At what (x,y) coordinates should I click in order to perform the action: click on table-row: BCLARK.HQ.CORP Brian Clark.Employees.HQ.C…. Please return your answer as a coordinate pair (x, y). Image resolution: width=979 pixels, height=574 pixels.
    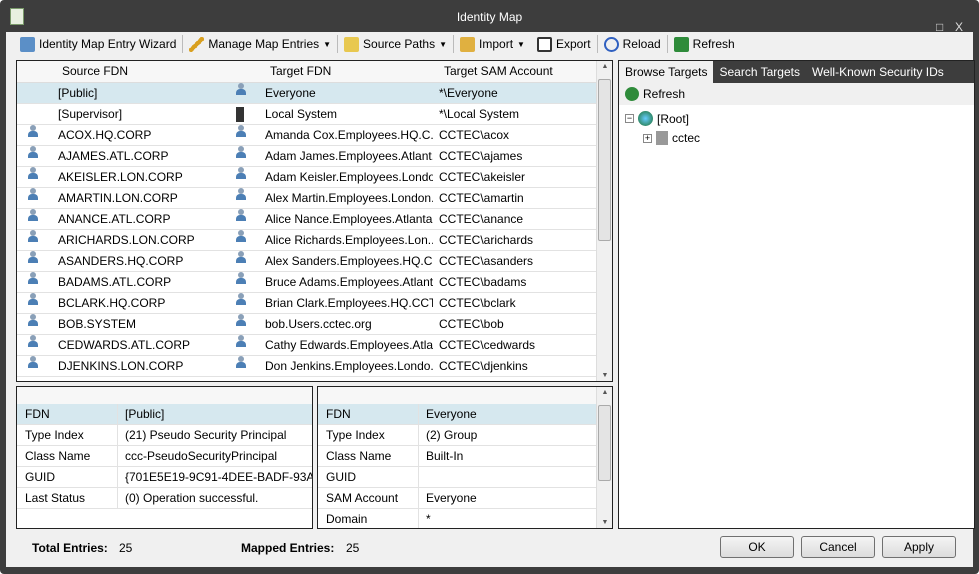
    Looking at the image, I should click on (307, 303).